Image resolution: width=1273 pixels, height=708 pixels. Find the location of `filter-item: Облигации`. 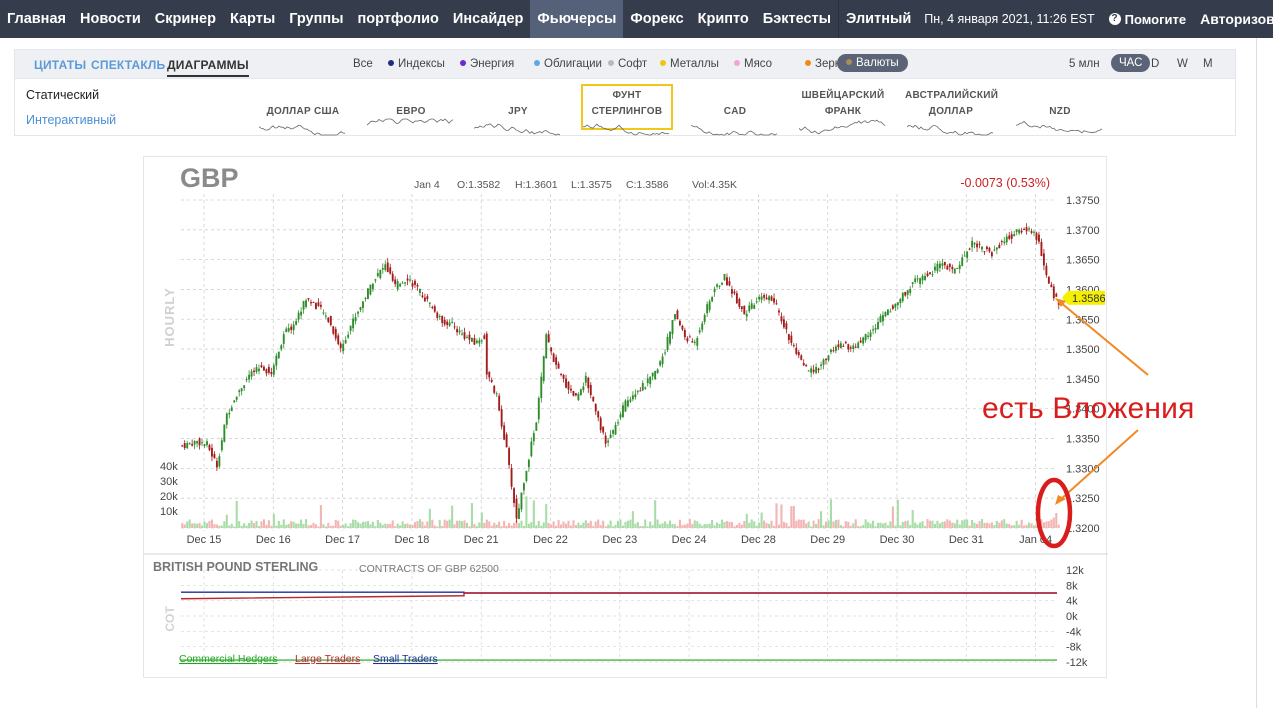

filter-item: Облигации is located at coordinates (568, 64).